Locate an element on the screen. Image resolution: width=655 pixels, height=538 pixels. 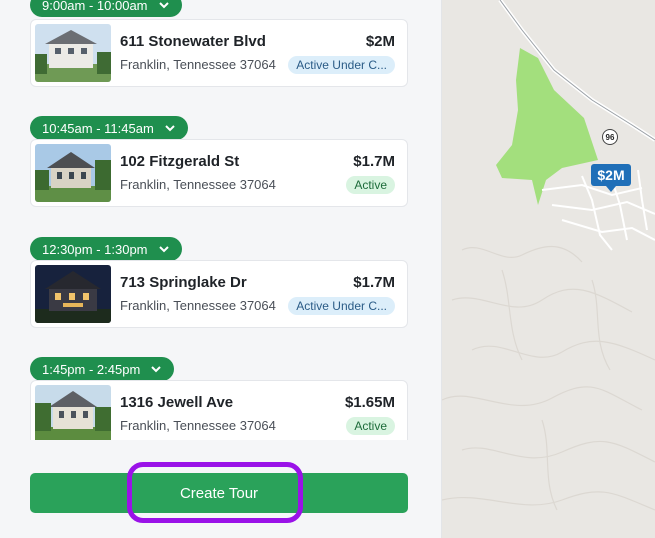
time-slot-selector-2: 10:45am - 11:45am is located at coordinates (109, 128).